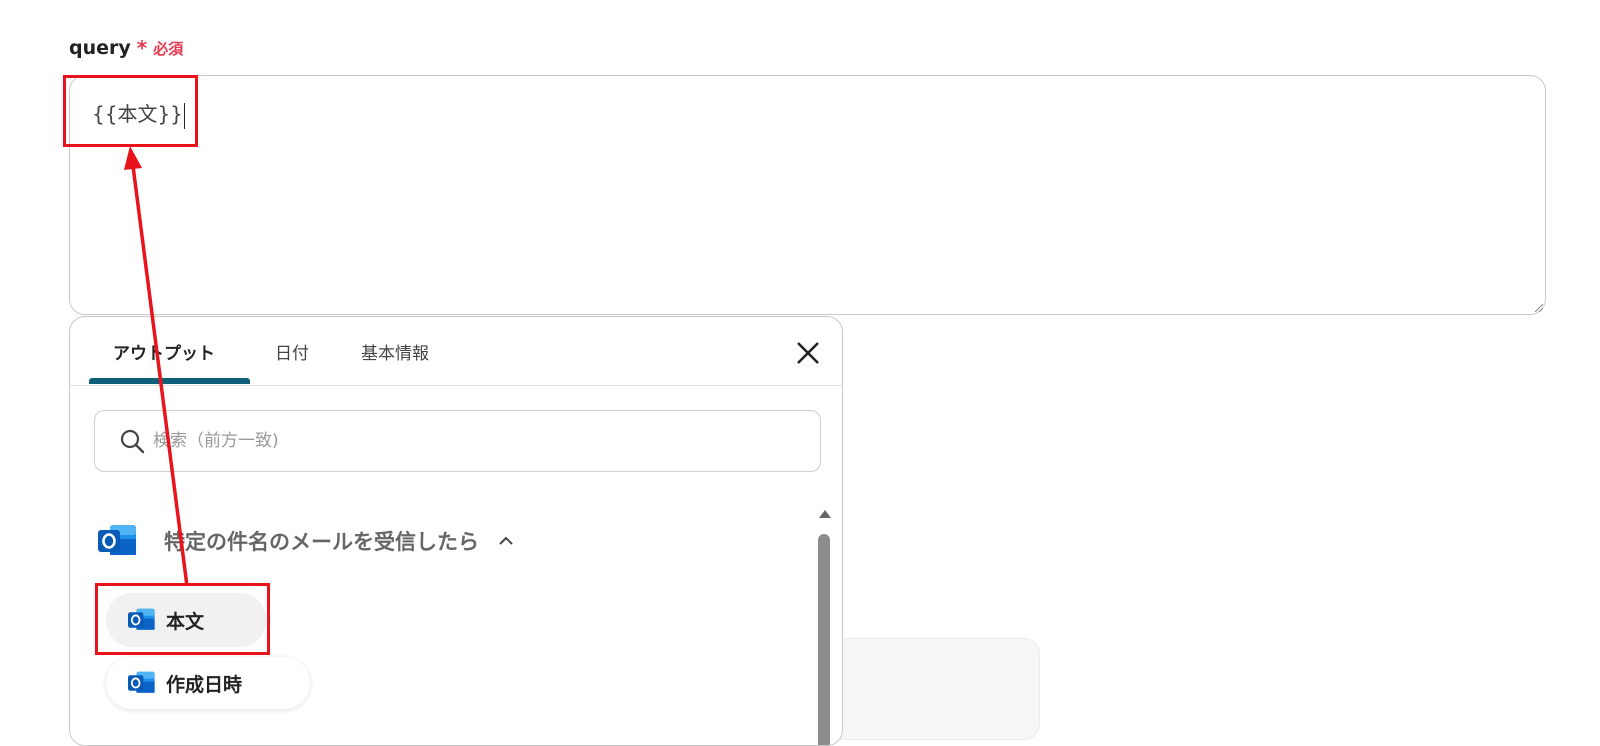 The height and width of the screenshot is (746, 1600). I want to click on tab-date: 日付, so click(292, 351).